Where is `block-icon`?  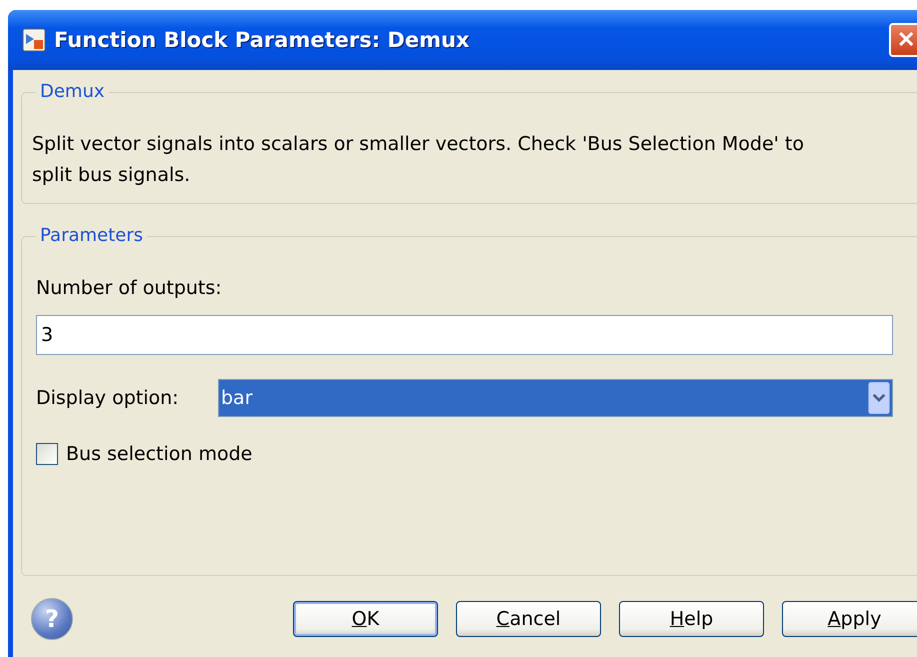 block-icon is located at coordinates (34, 40).